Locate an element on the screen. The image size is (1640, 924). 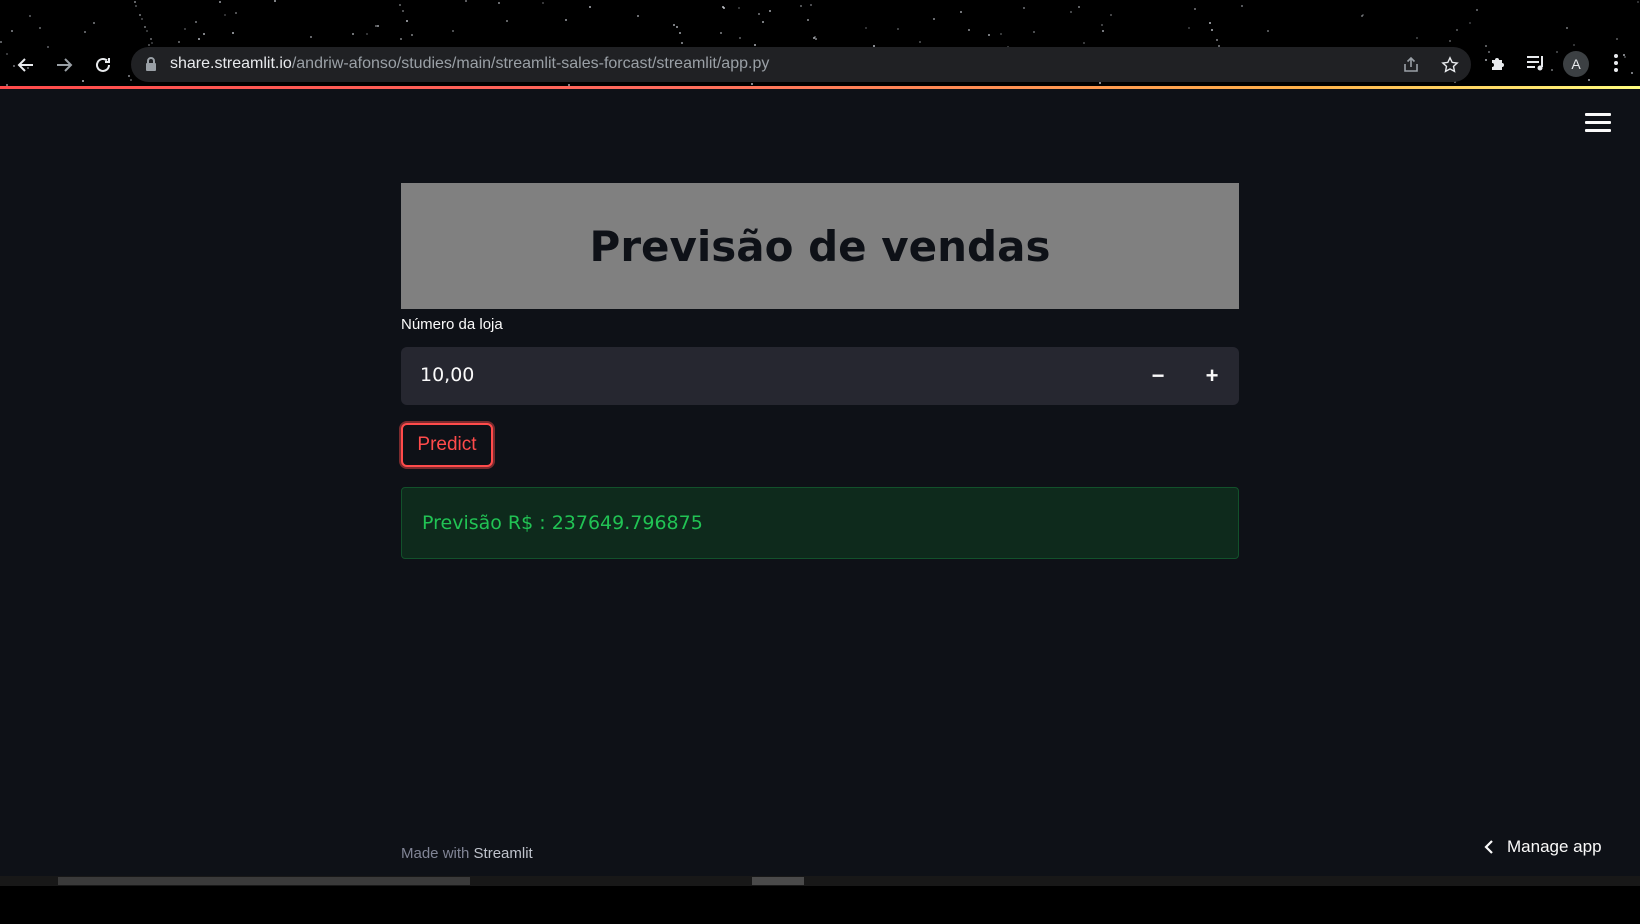
increment-button: + is located at coordinates (1212, 376).